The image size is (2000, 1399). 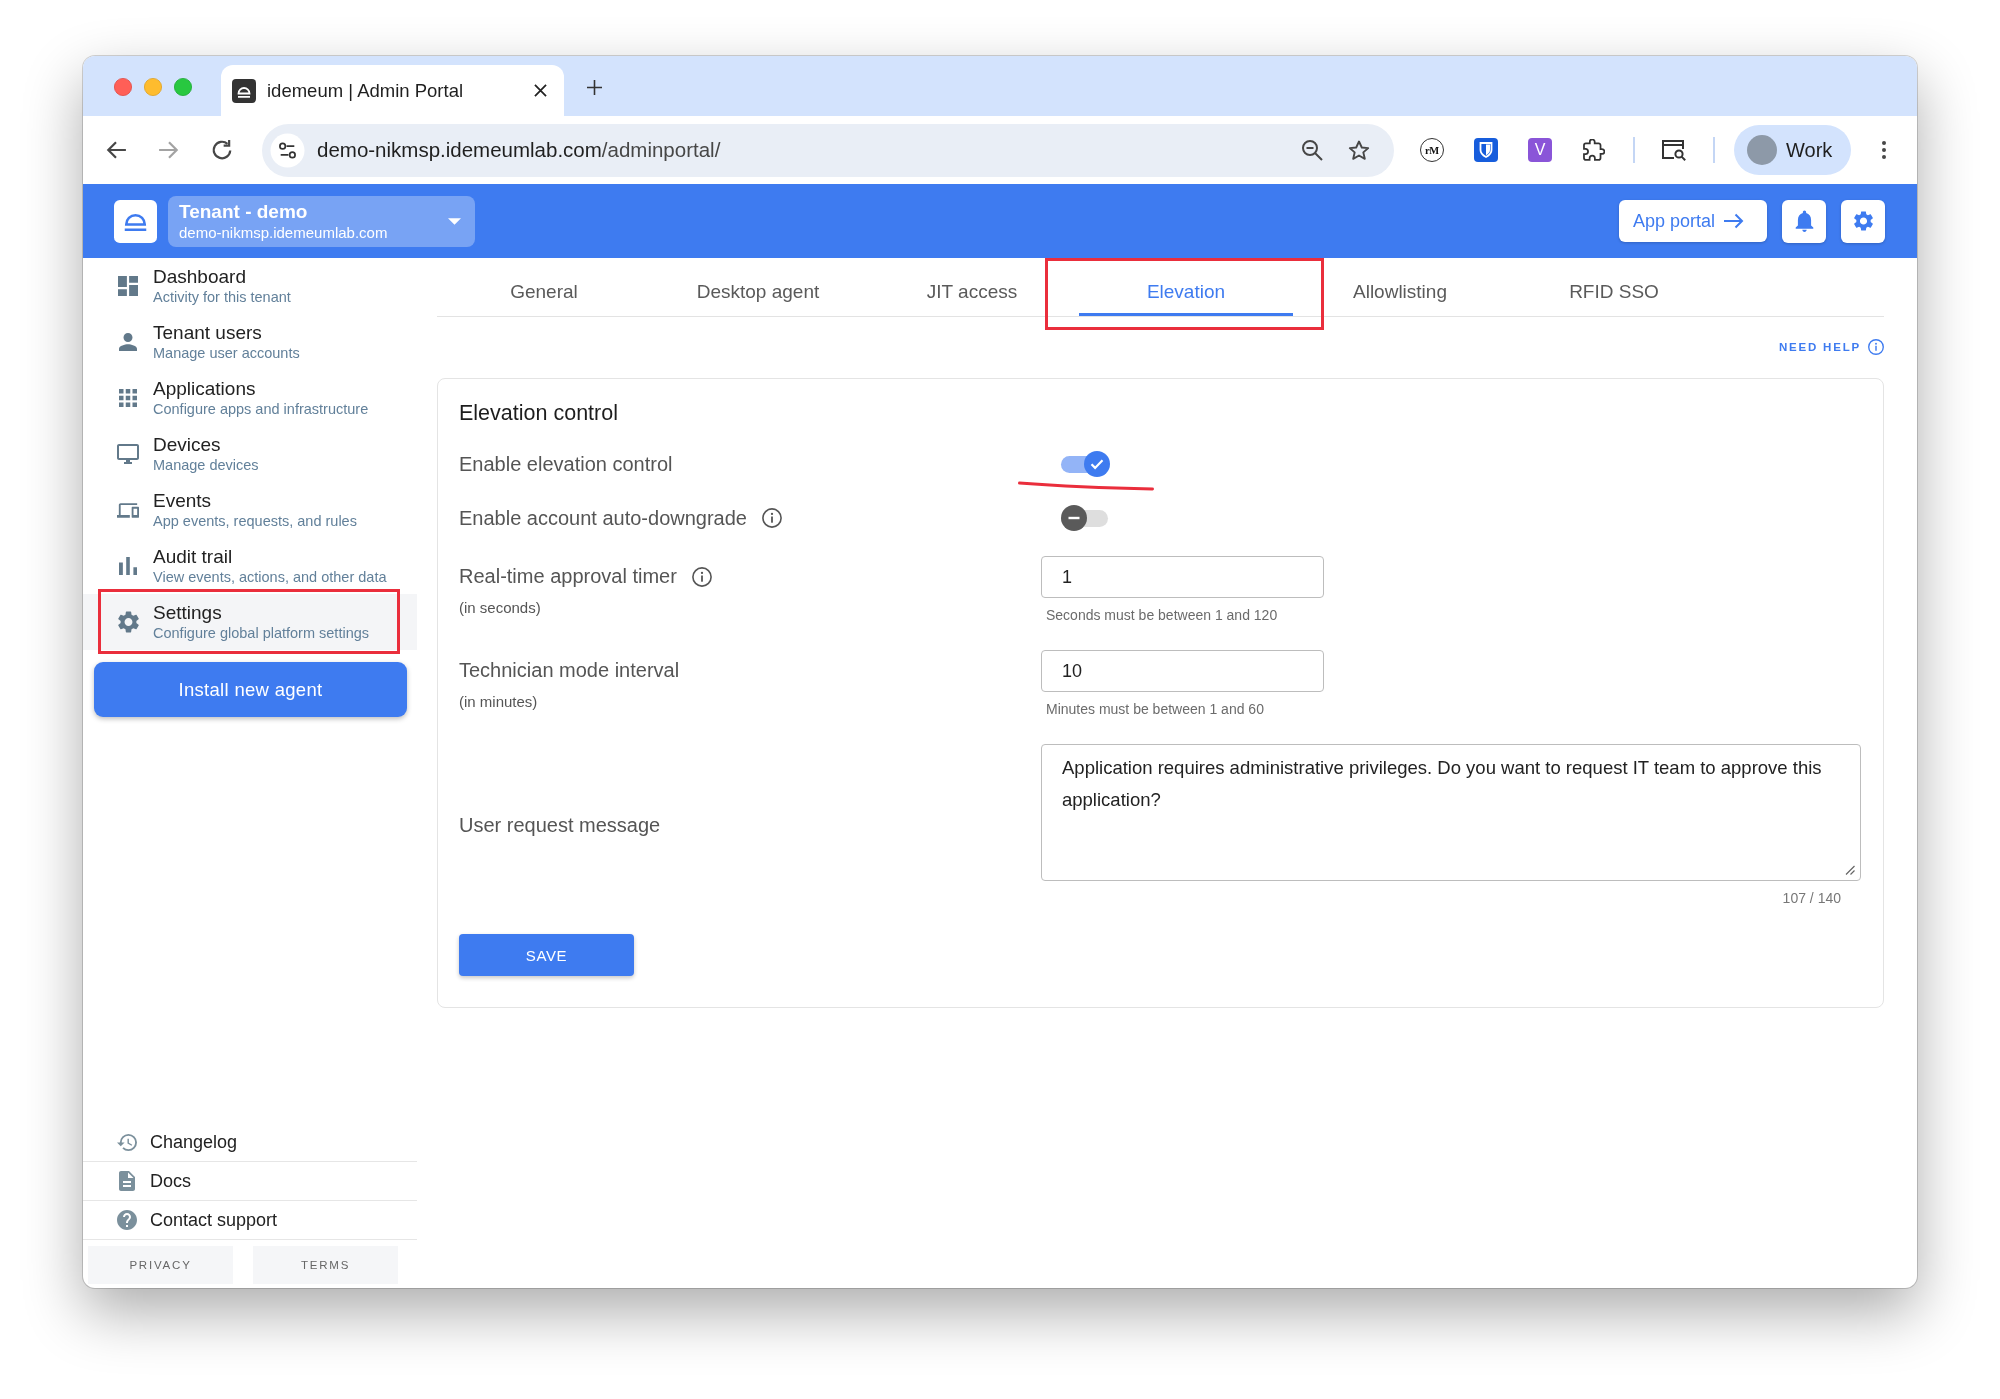 I want to click on puzzle-icon, so click(x=1594, y=150).